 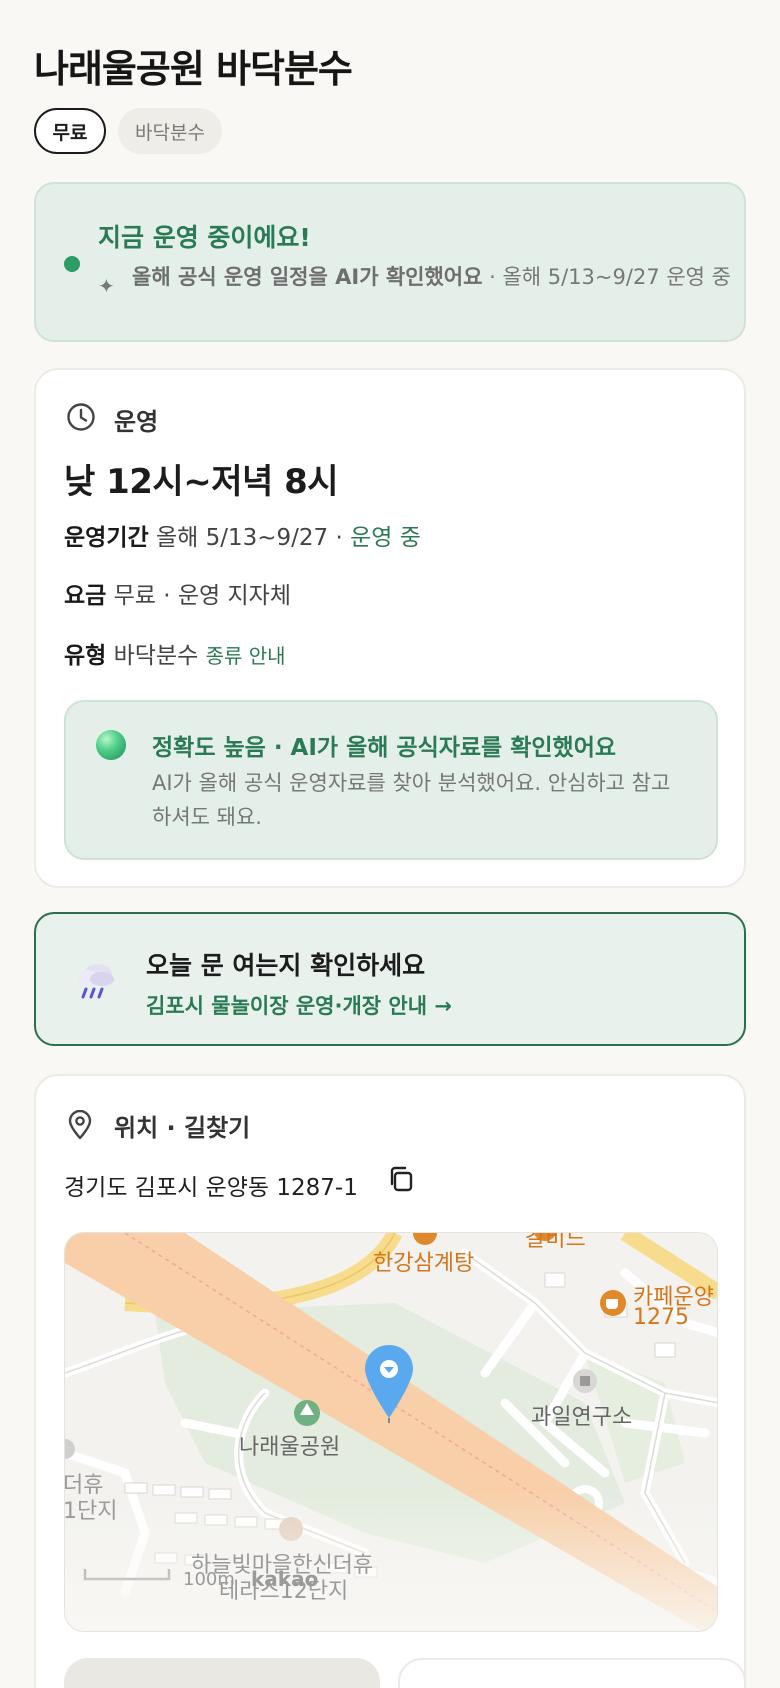 What do you see at coordinates (85, 596) in the screenshot?
I see `fee-label: 요금` at bounding box center [85, 596].